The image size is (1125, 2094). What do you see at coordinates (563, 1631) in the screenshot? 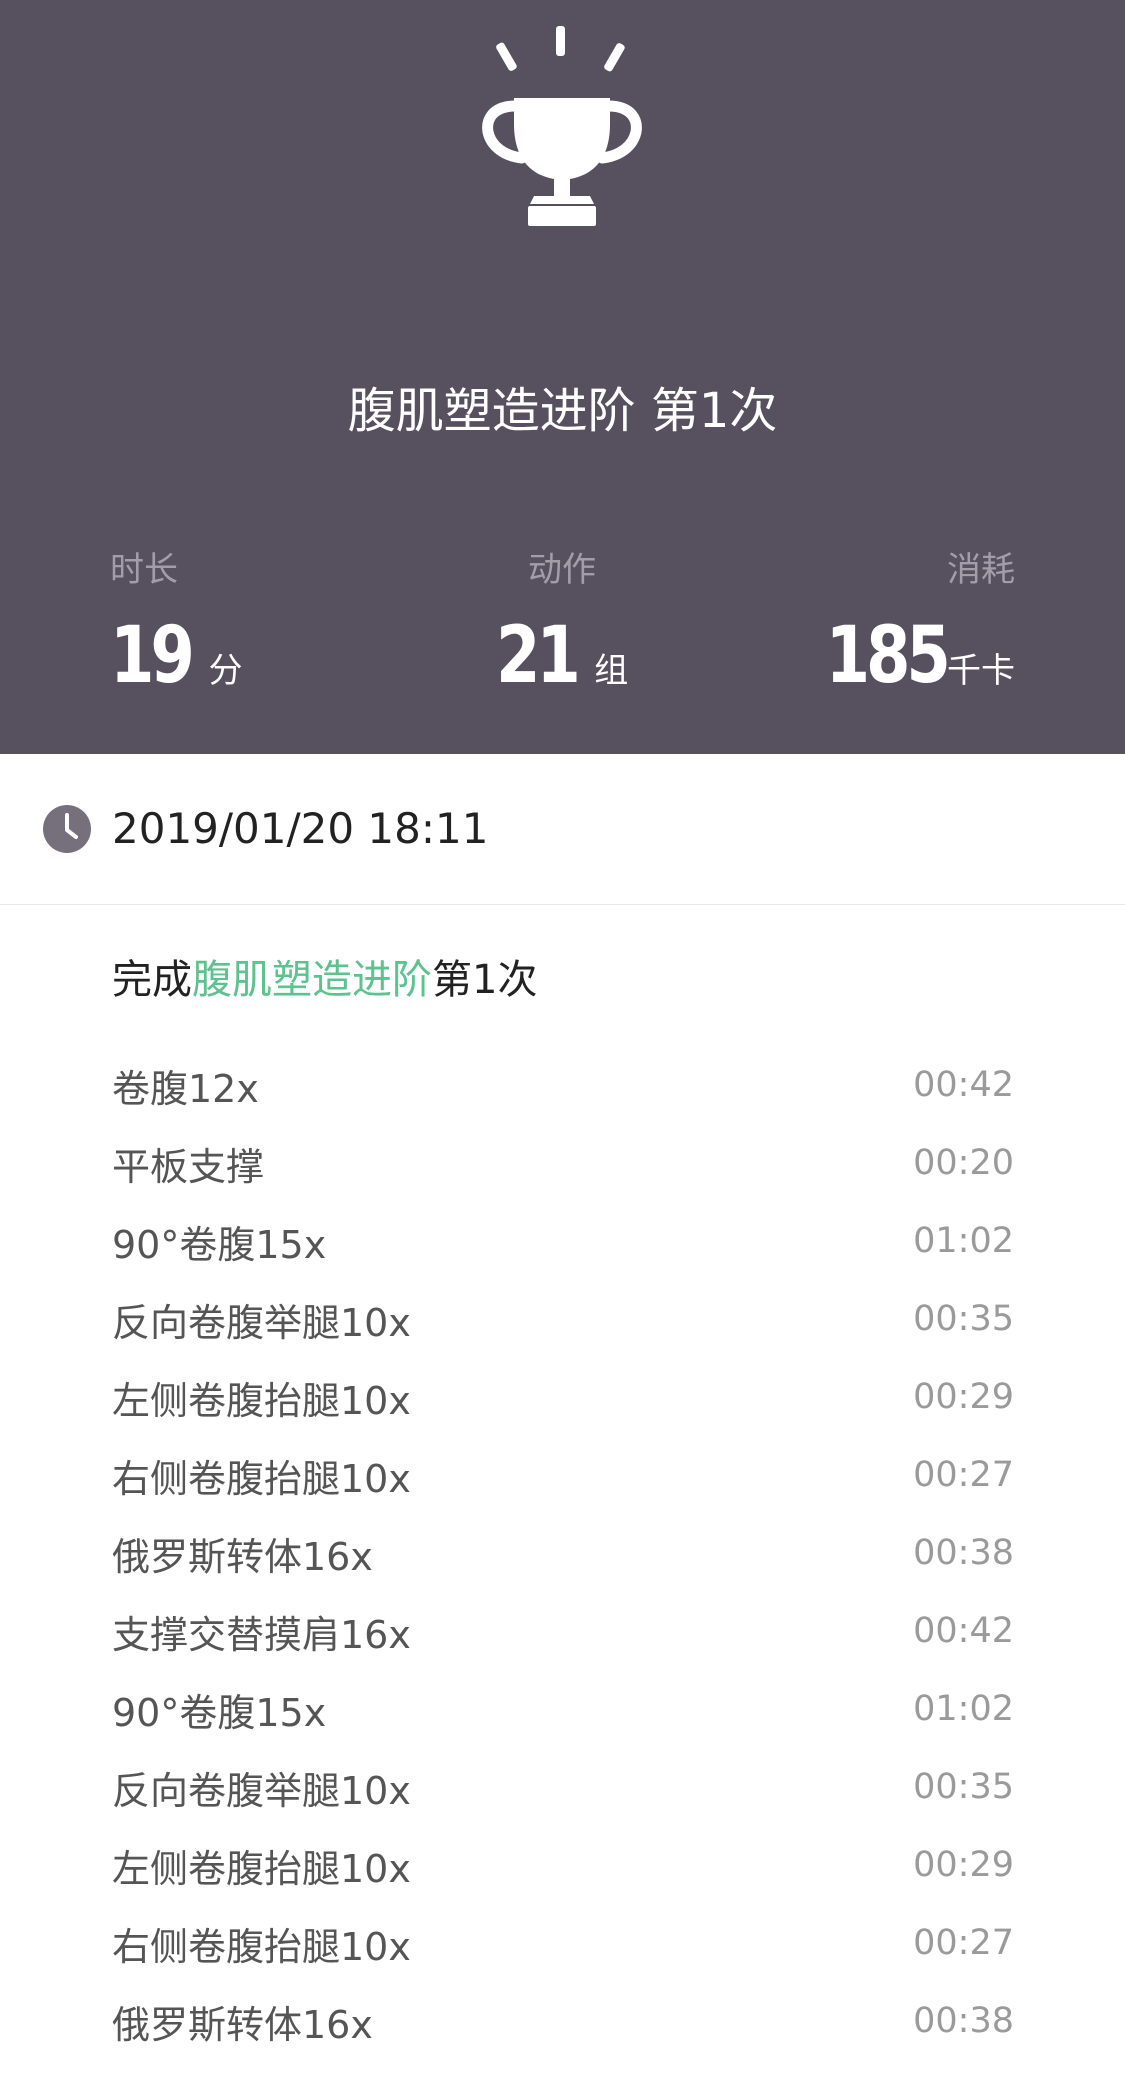
I see `exercise-row: 支撑交替摸肩16x 00:42` at bounding box center [563, 1631].